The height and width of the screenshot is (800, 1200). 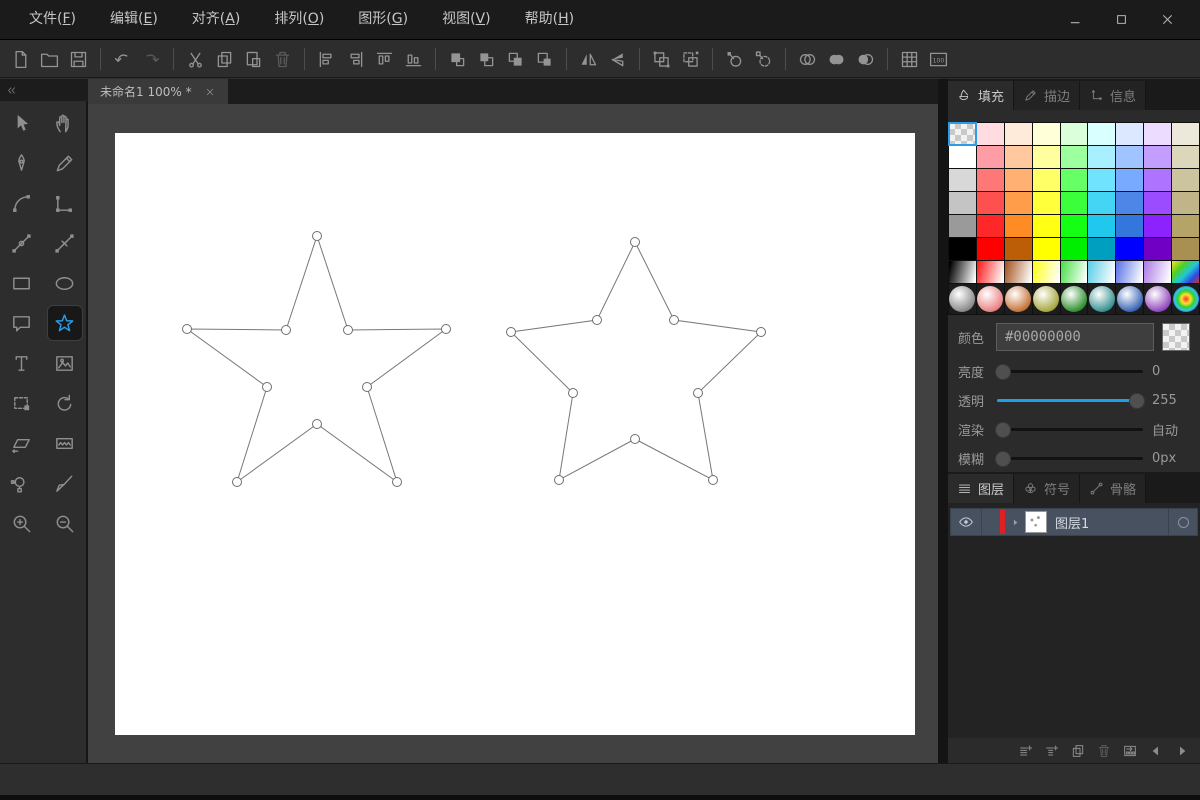 I want to click on add-sublayer-button, so click(x=1052, y=751).